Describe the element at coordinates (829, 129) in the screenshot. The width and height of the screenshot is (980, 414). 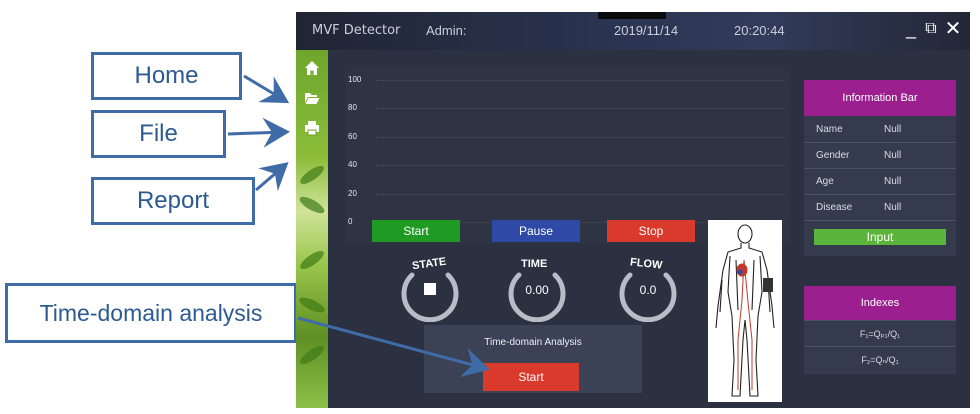
I see `info-label: Name` at that location.